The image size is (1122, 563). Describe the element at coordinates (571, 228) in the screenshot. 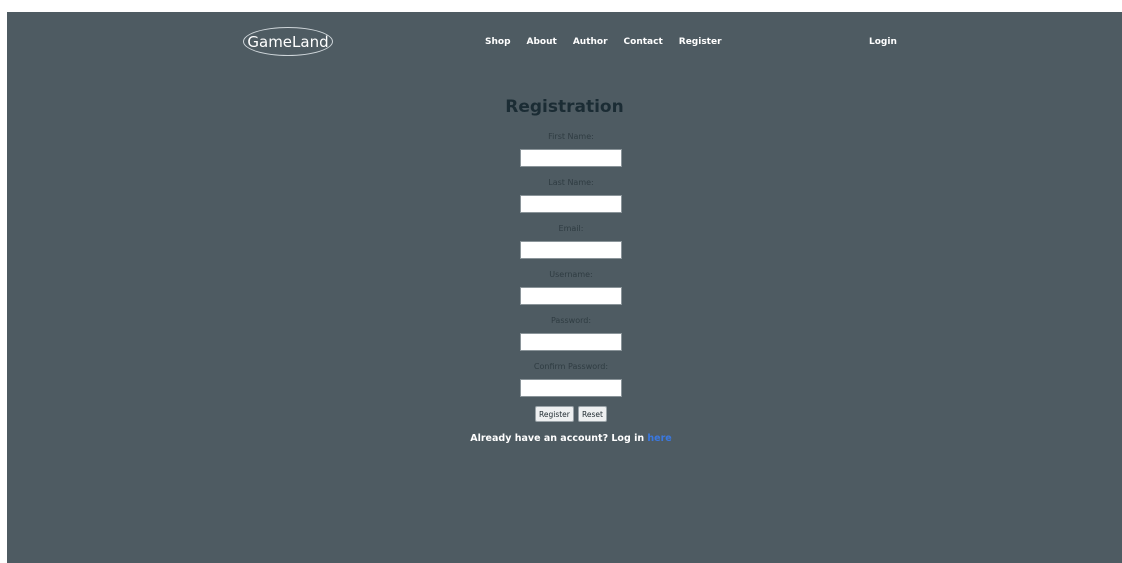

I see `email-label: Email:` at that location.